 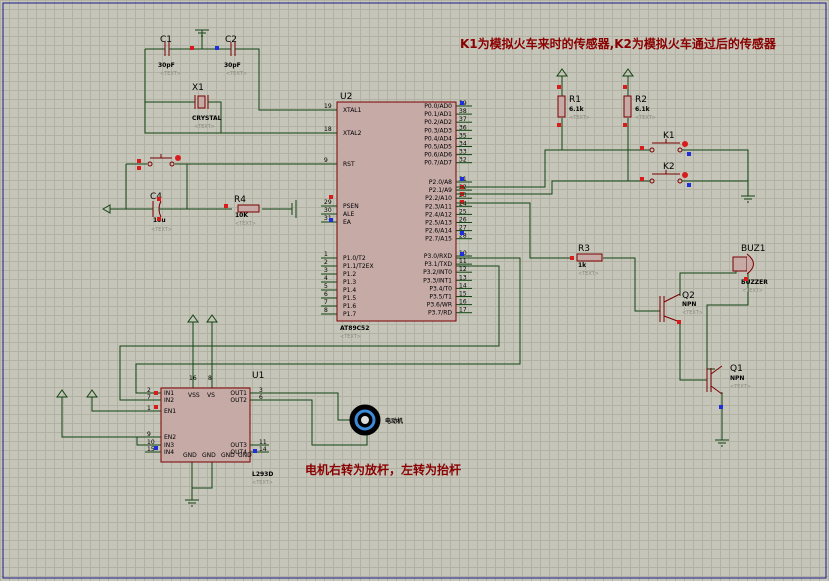 I want to click on vcc-arrow-en2, so click(x=62, y=393).